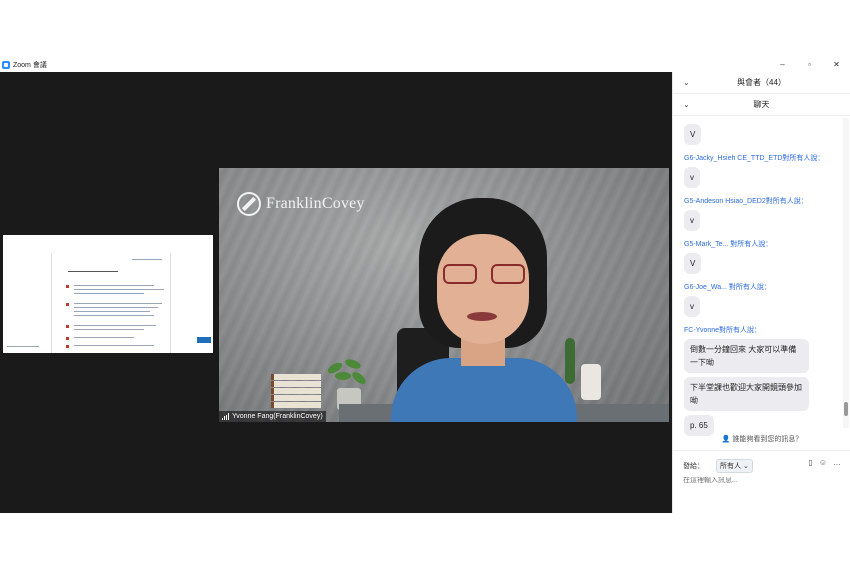 The image size is (850, 570). What do you see at coordinates (782, 65) in the screenshot?
I see `minimize-icon: –` at bounding box center [782, 65].